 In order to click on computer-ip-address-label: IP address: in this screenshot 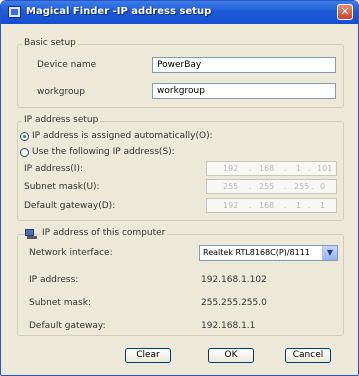, I will do `click(54, 280)`.